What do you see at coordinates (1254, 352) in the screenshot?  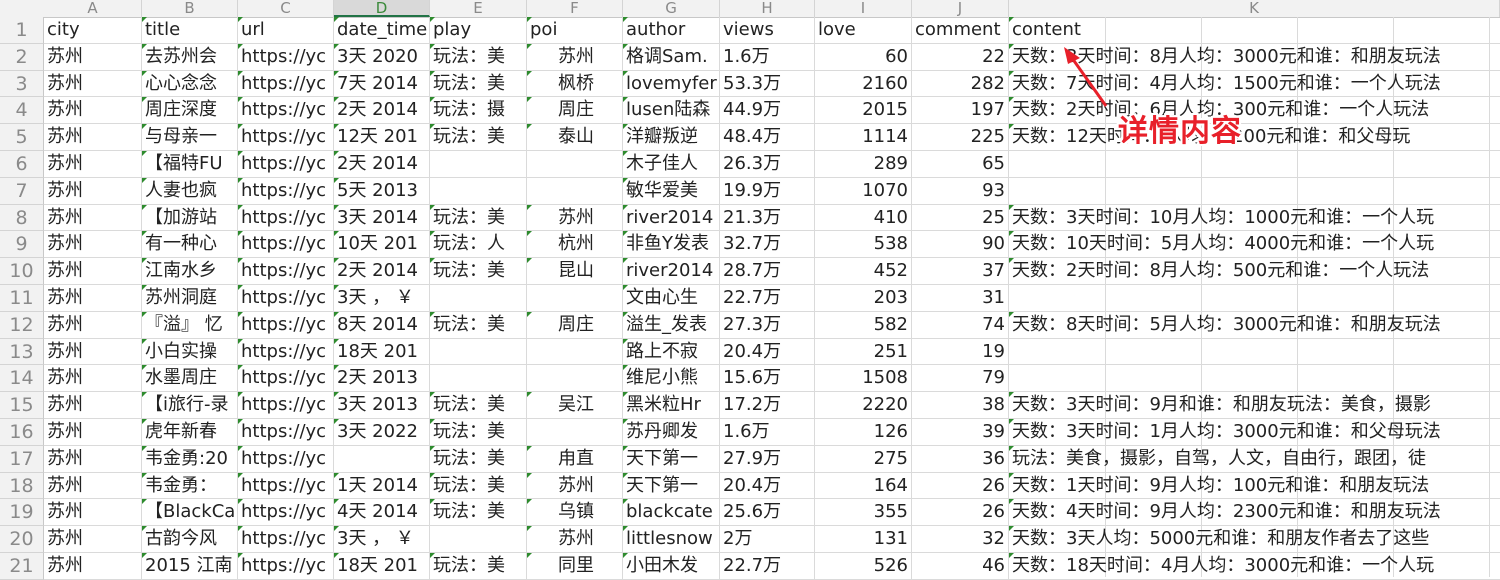 I see `cell-content` at bounding box center [1254, 352].